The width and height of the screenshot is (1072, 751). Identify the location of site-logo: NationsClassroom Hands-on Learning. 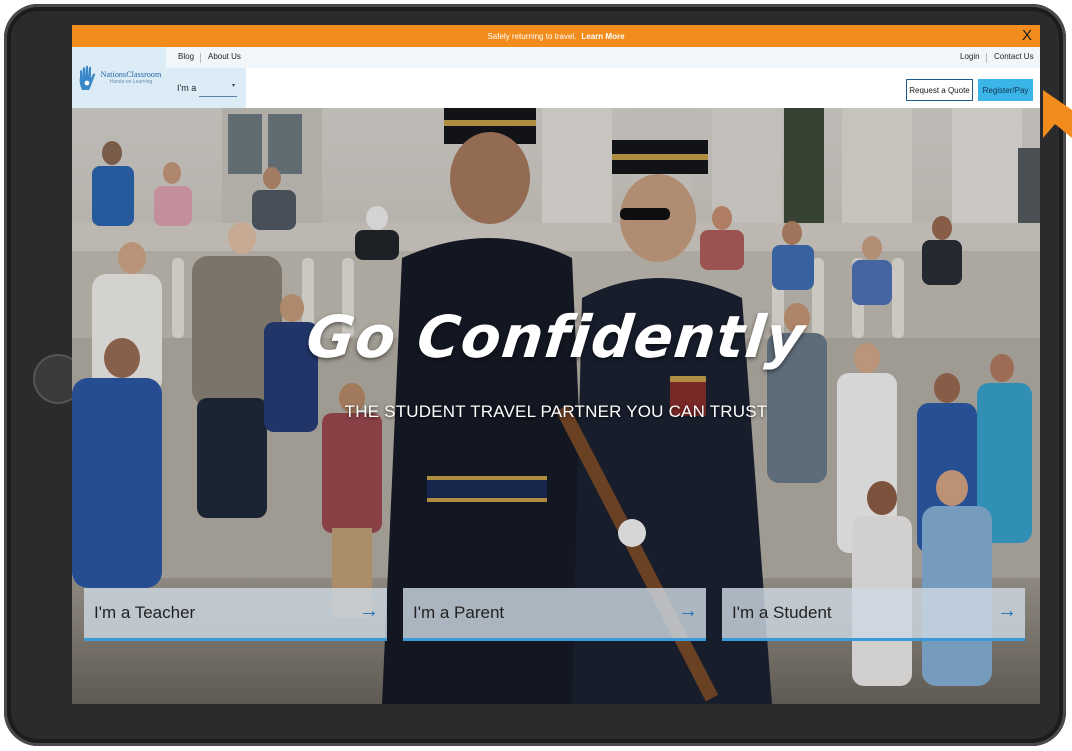
(119, 77).